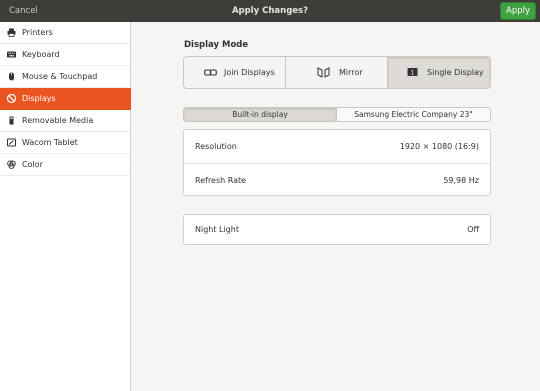  Describe the element at coordinates (221, 180) in the screenshot. I see `refresh-rate-label: Refresh Rate` at that location.